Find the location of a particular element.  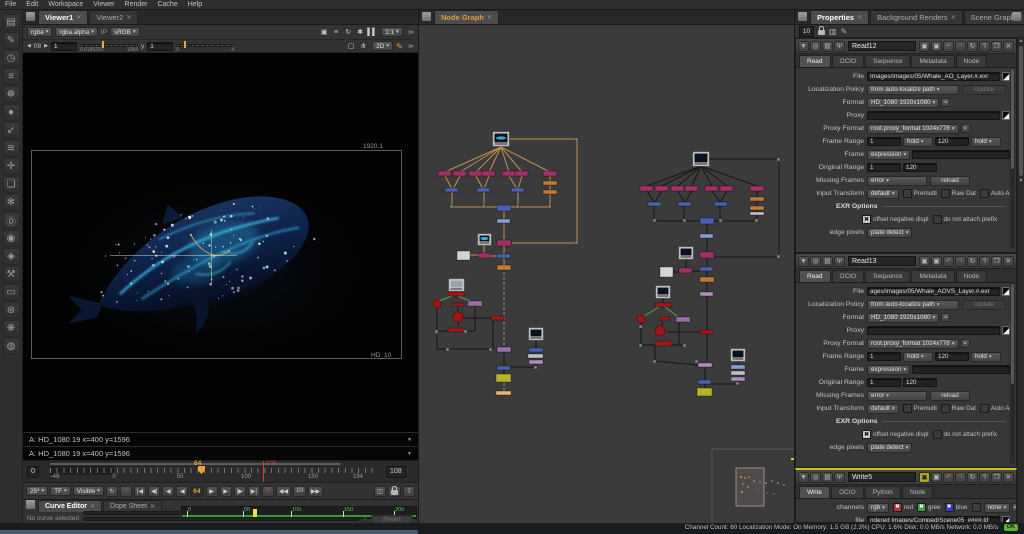

attach-prefix-checkbox is located at coordinates (937, 434).